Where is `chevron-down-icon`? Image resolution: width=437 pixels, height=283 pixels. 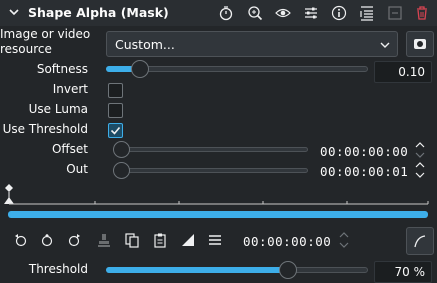
chevron-down-icon is located at coordinates (385, 46).